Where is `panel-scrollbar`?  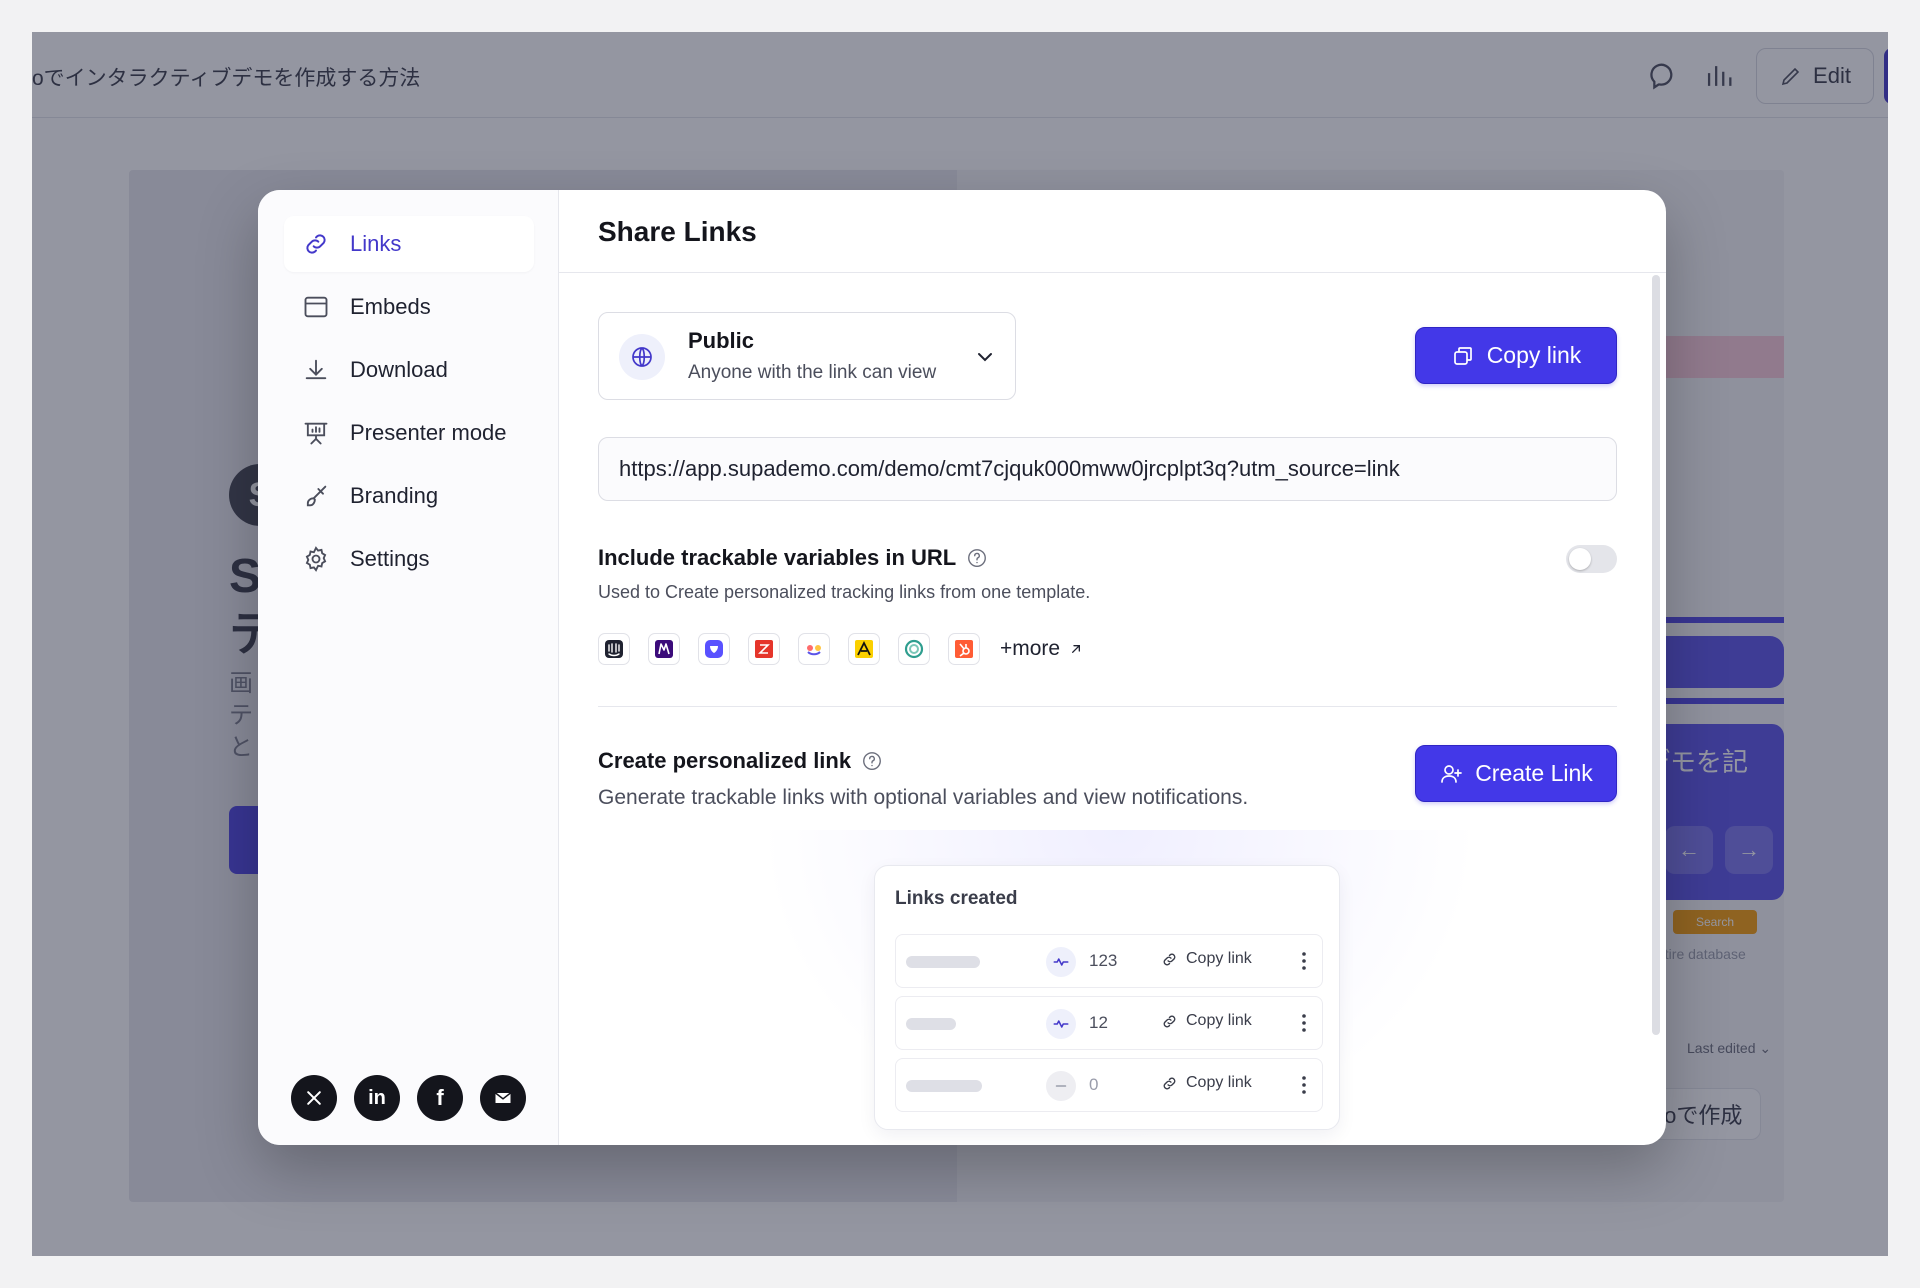
panel-scrollbar is located at coordinates (1656, 655).